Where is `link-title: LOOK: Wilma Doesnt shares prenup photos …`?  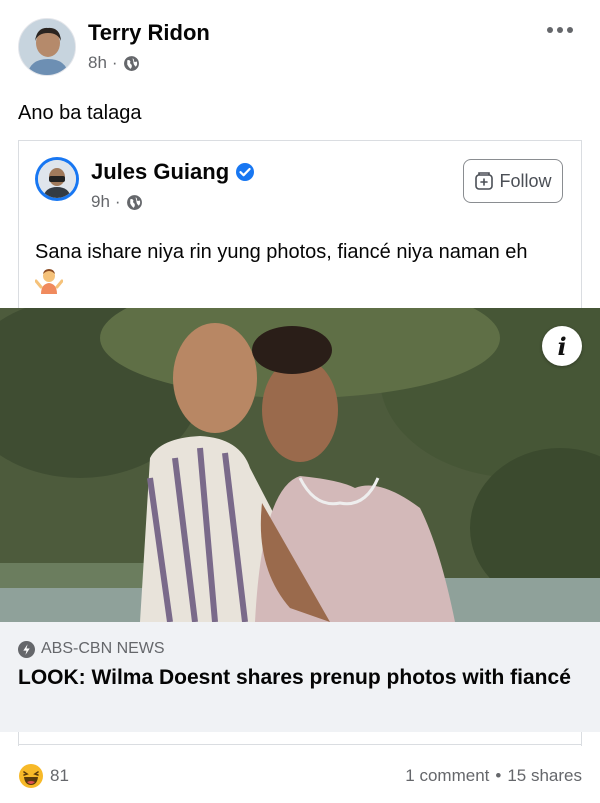 link-title: LOOK: Wilma Doesnt shares prenup photos … is located at coordinates (298, 678).